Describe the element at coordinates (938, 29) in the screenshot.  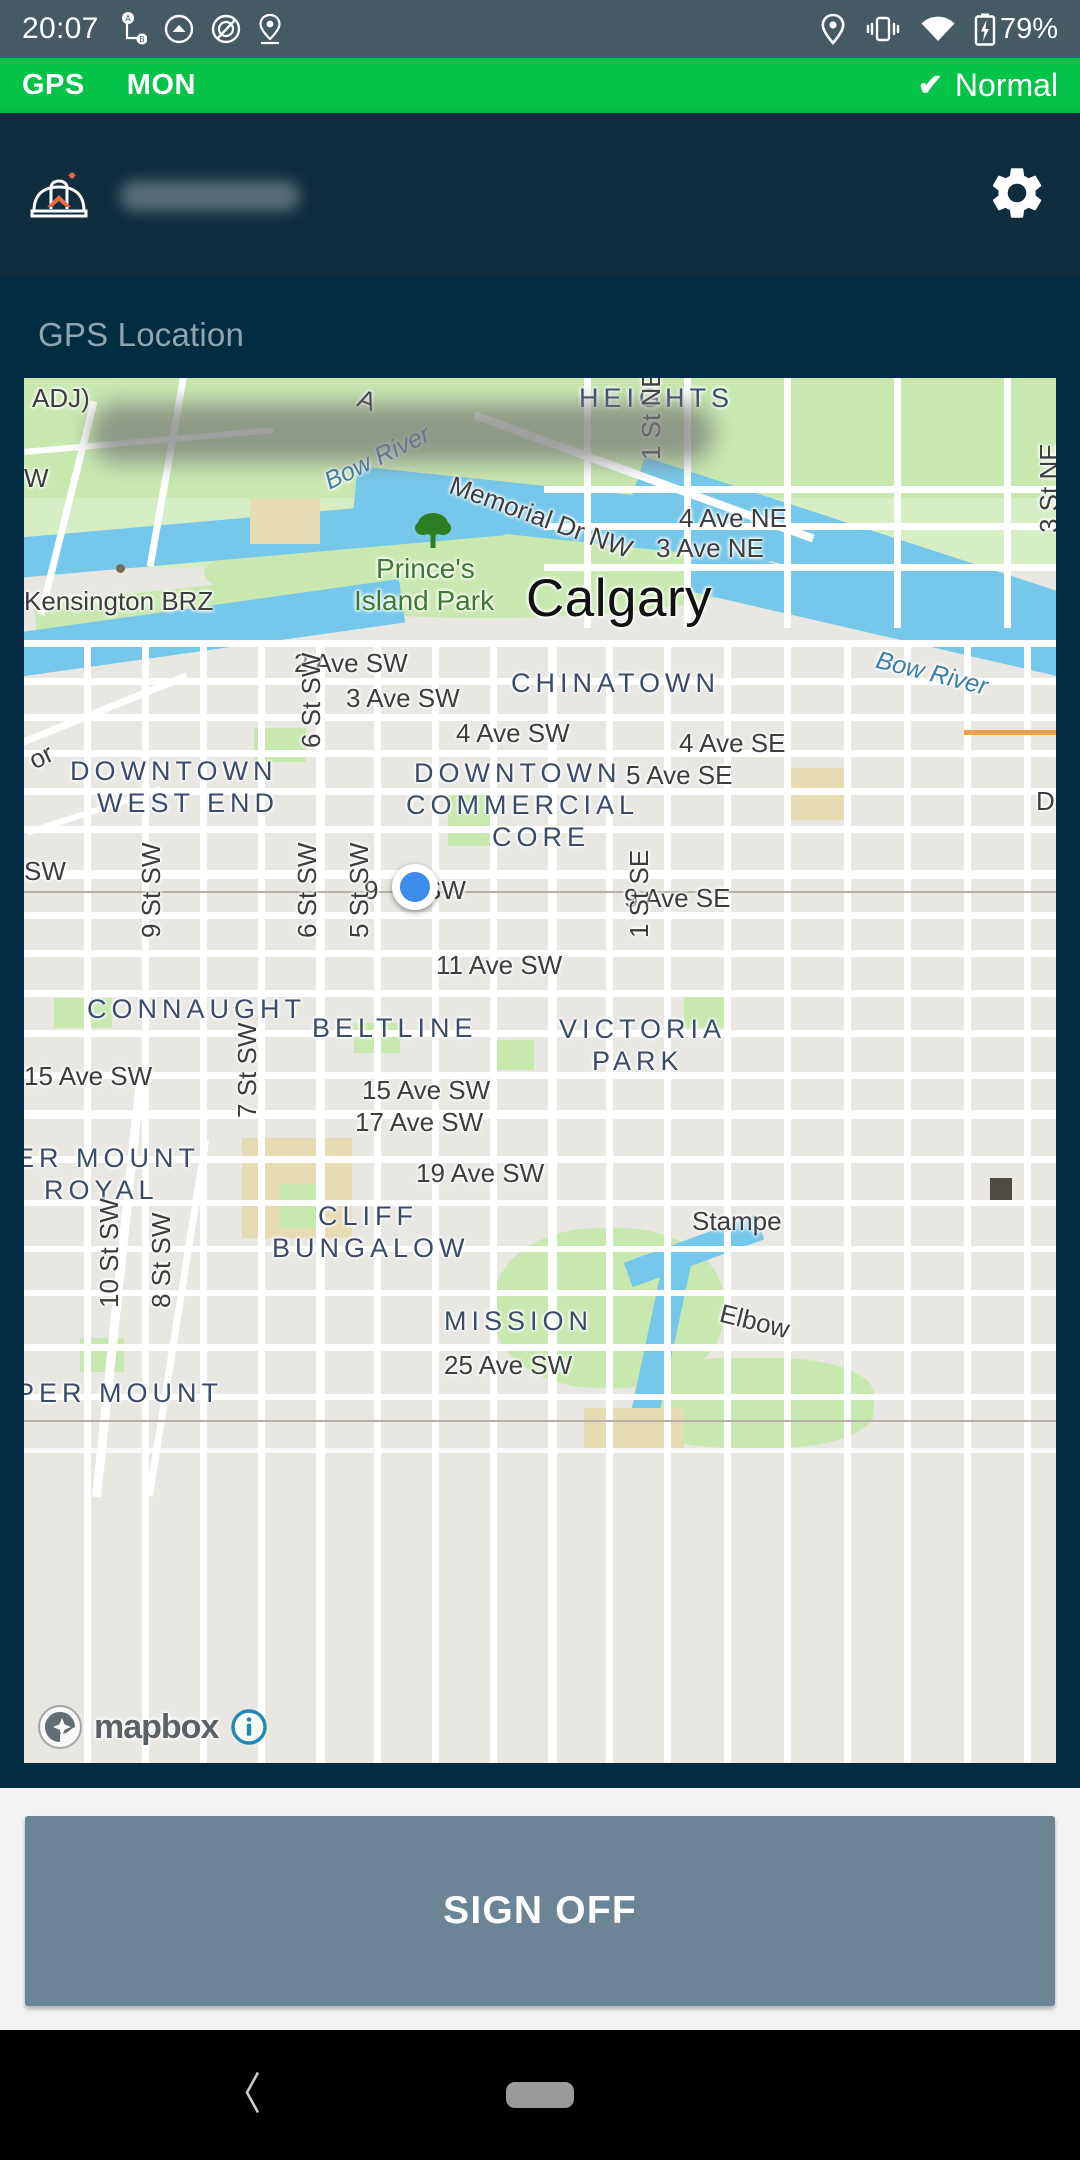
I see `wifi-icon` at that location.